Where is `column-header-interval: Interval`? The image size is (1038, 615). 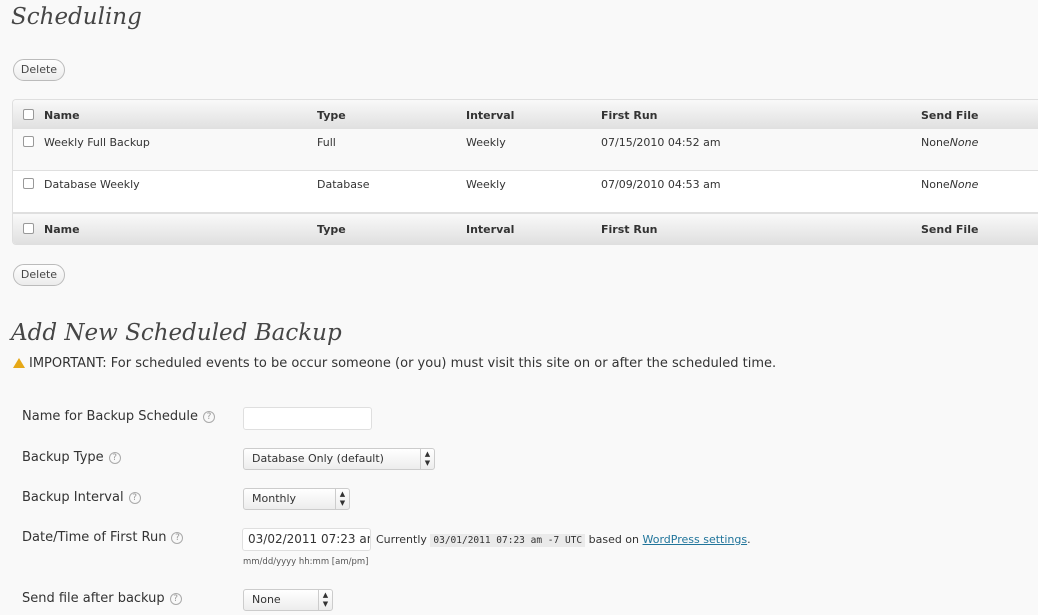
column-header-interval: Interval is located at coordinates (490, 115).